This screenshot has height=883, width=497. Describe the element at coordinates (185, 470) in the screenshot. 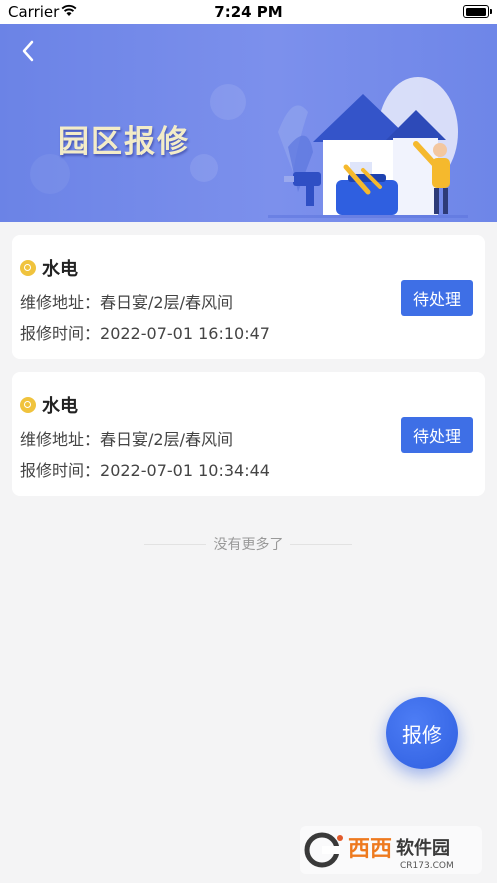

I see `time-value: 2022-07-01 10:34:44` at that location.